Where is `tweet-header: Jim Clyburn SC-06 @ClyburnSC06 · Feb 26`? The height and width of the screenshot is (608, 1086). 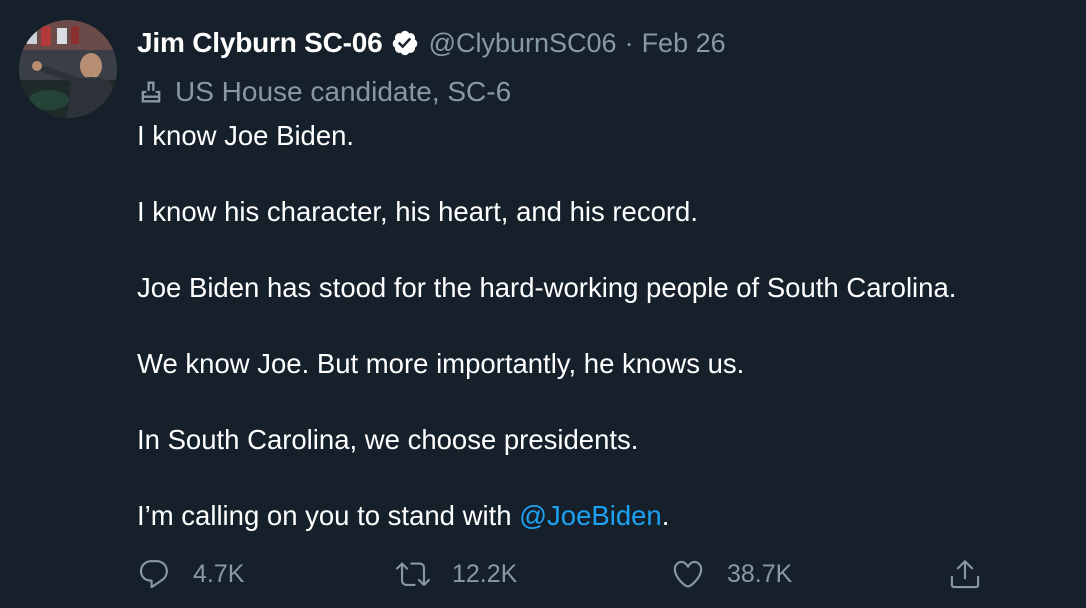
tweet-header: Jim Clyburn SC-06 @ClyburnSC06 · Feb 26 is located at coordinates (431, 43).